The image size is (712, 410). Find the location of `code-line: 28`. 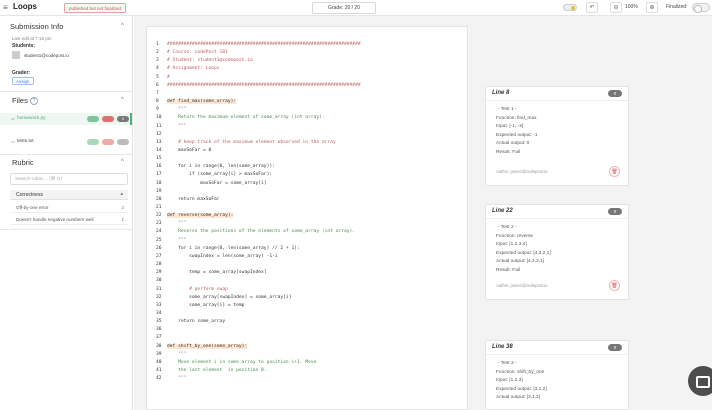

code-line: 28 is located at coordinates (307, 265).